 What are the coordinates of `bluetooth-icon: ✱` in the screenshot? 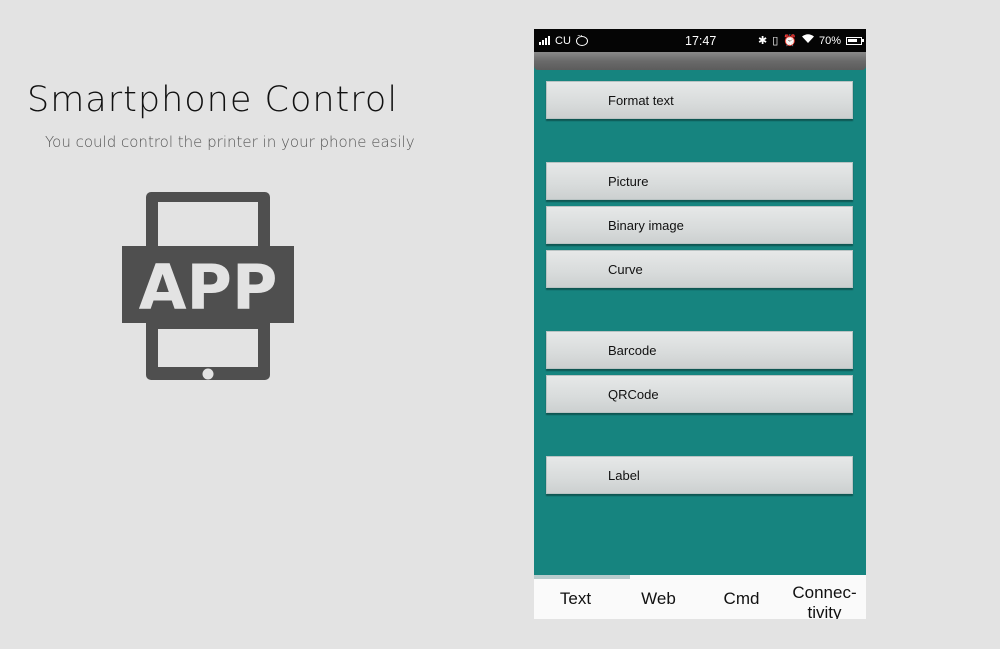 It's located at (762, 41).